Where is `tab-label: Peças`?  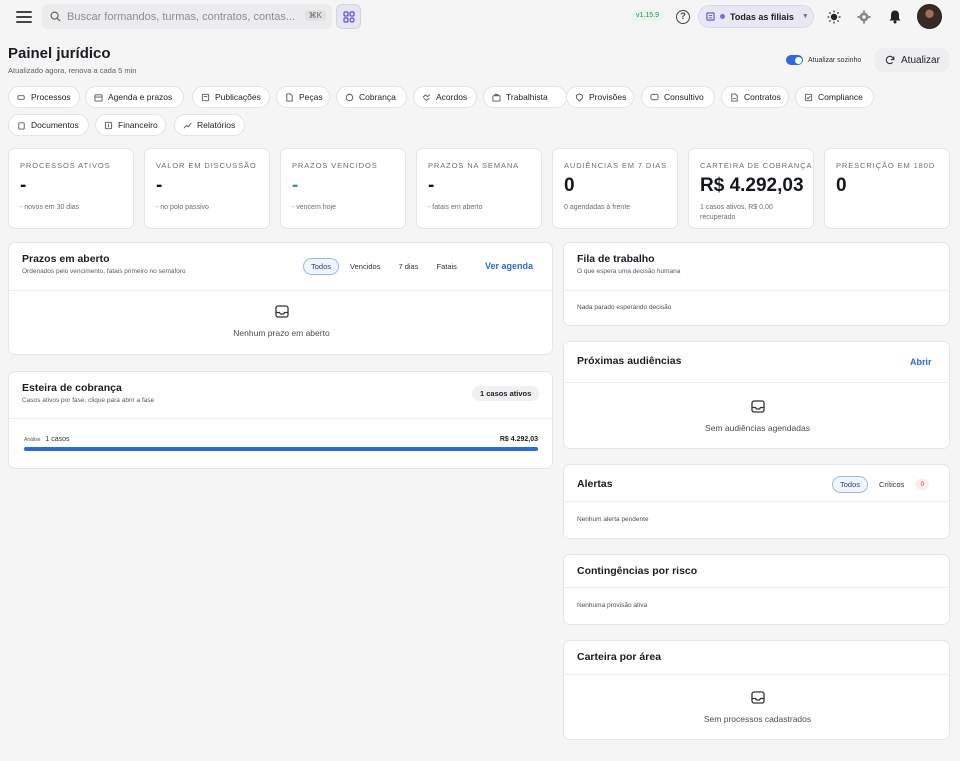
tab-label: Peças is located at coordinates (311, 97).